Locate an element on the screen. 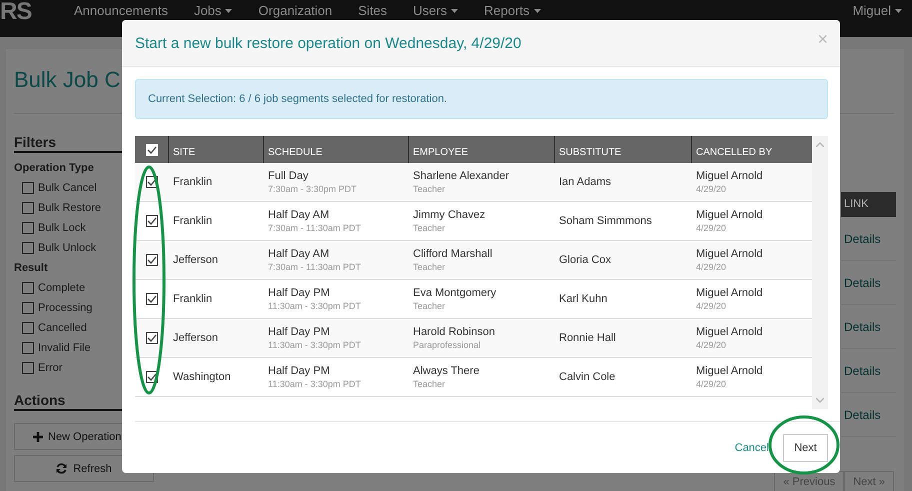 The image size is (912, 491). logo: RS is located at coordinates (37, 12).